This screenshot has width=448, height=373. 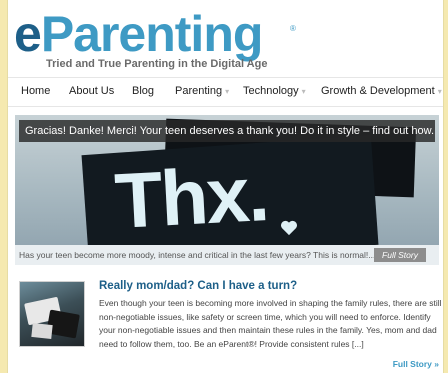 I want to click on article-full-story-link: Full Story », so click(x=416, y=364).